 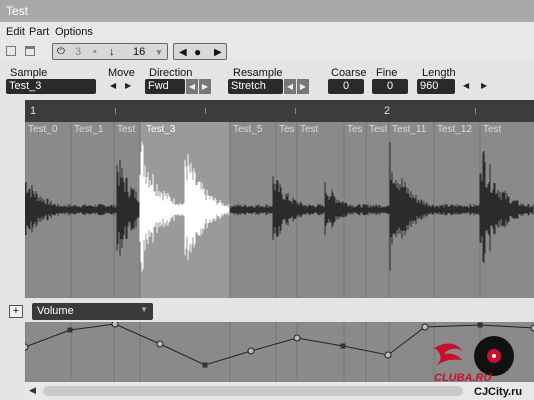 I want to click on direction-right-icon: ▶, so click(x=205, y=86).